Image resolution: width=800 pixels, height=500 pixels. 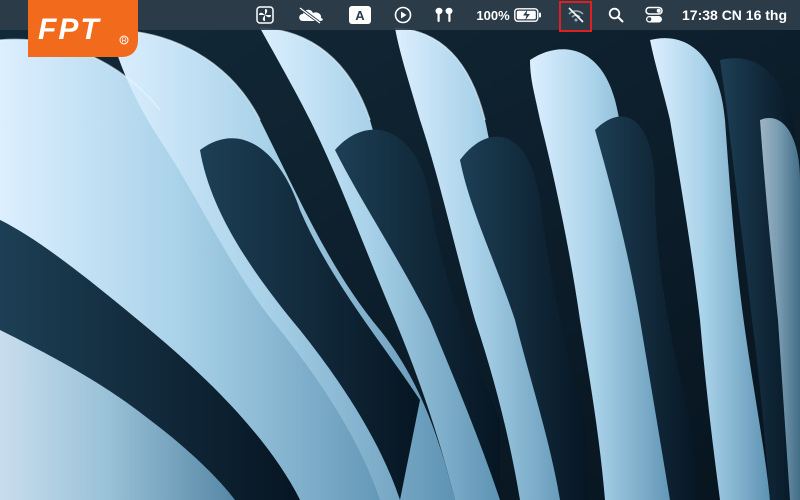 I want to click on battery-percentage: 100%, so click(x=493, y=15).